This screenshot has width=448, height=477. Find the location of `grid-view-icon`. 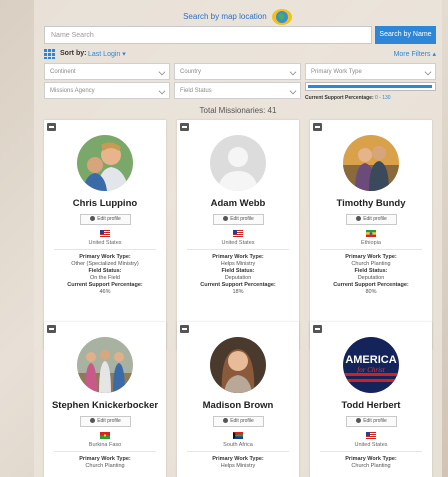

grid-view-icon is located at coordinates (50, 54).